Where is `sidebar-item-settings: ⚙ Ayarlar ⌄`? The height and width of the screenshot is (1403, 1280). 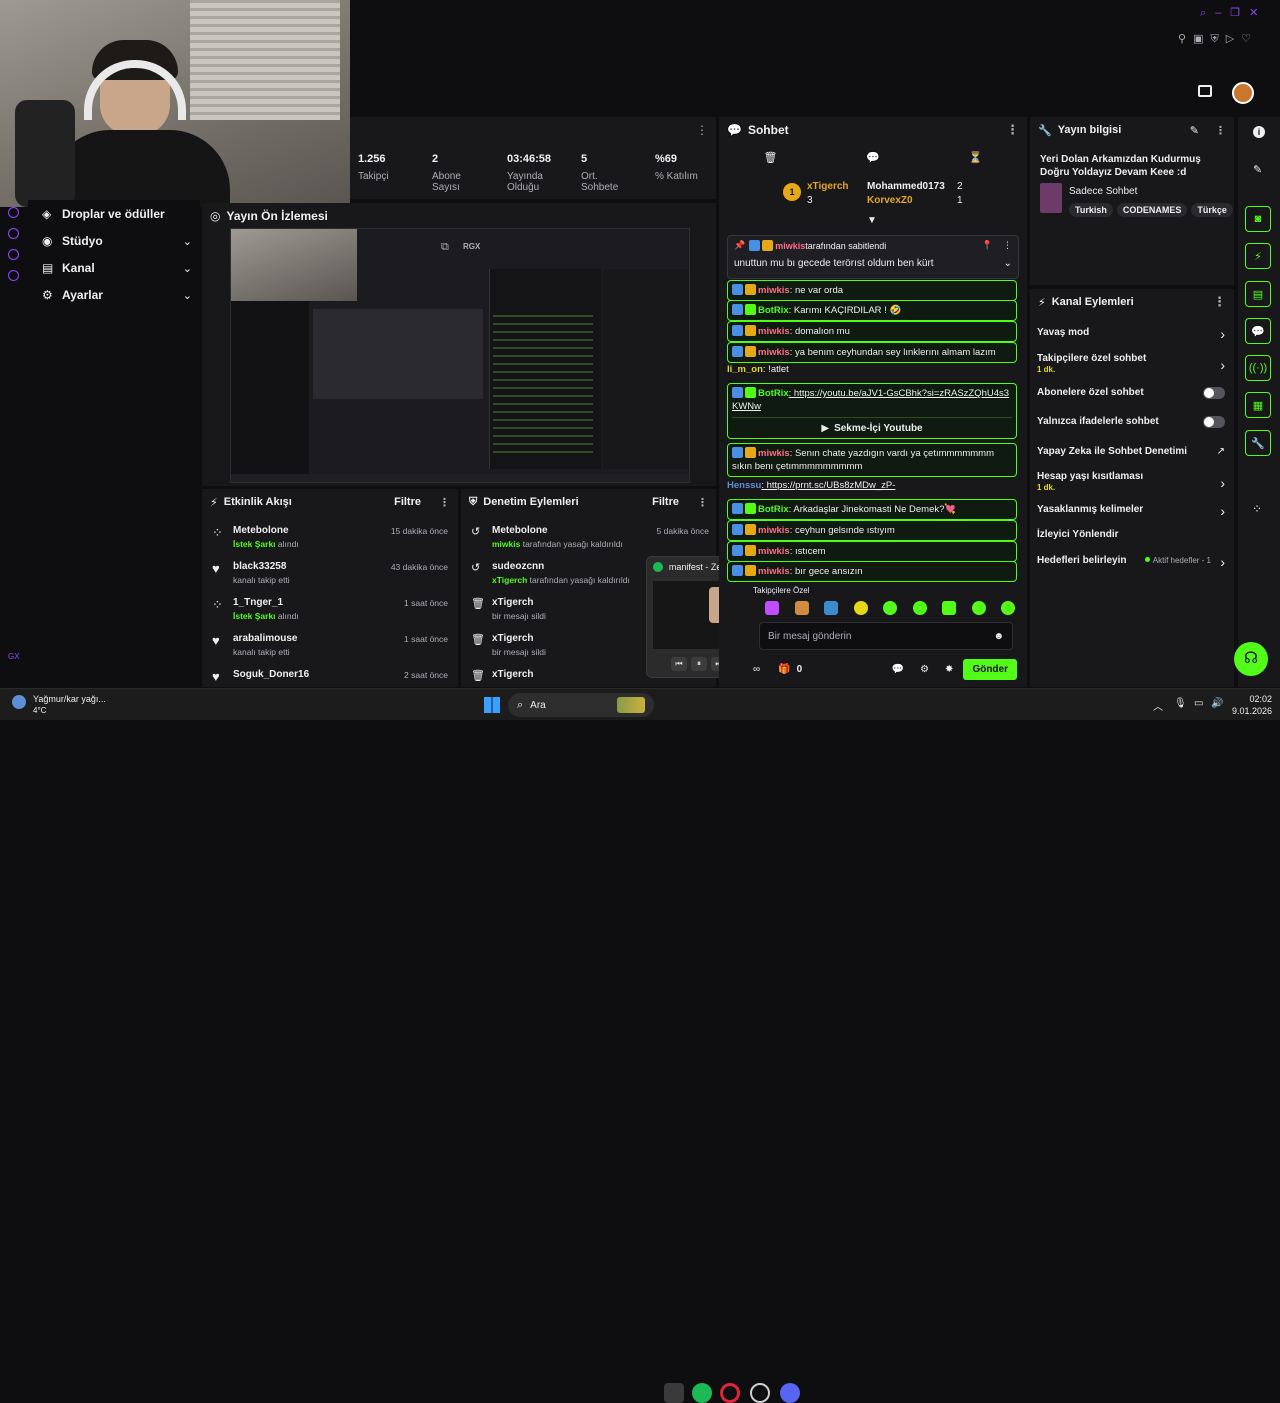 sidebar-item-settings: ⚙ Ayarlar ⌄ is located at coordinates (117, 295).